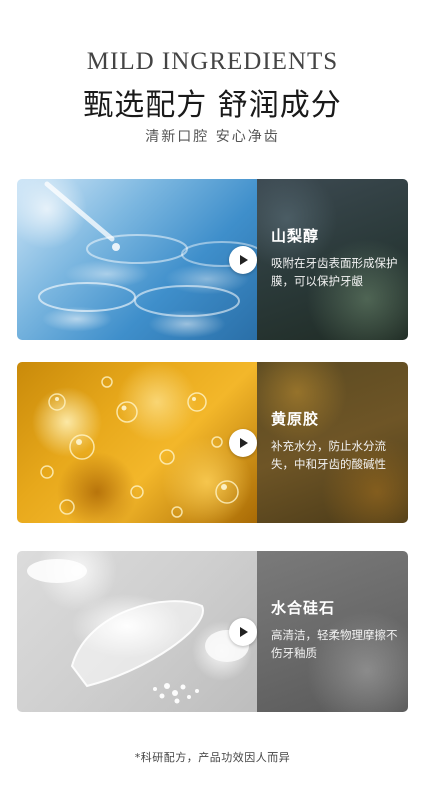 The image size is (425, 800). What do you see at coordinates (212, 757) in the screenshot?
I see `disclaimer-footnote: *科研配方，产品功效因人而异` at bounding box center [212, 757].